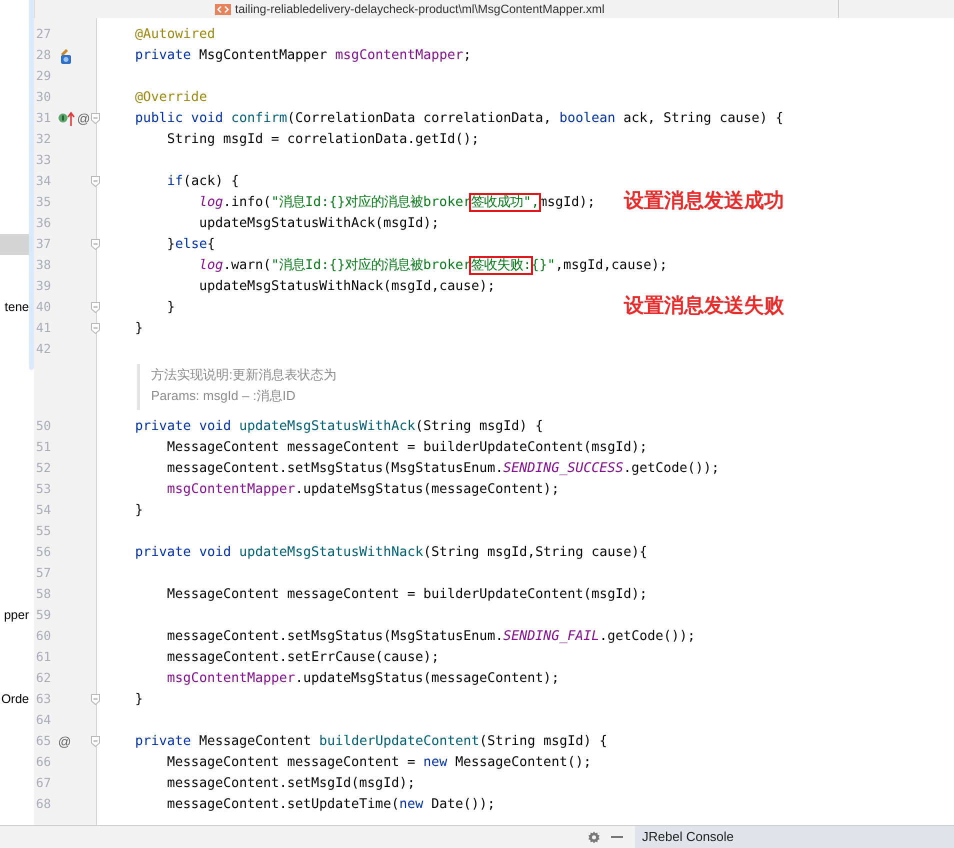 This screenshot has height=848, width=954. What do you see at coordinates (431, 637) in the screenshot?
I see `code-line: messageContent.setMsgStatus(MsgStatusEnum.SENDING_FAIL.getCode());` at bounding box center [431, 637].